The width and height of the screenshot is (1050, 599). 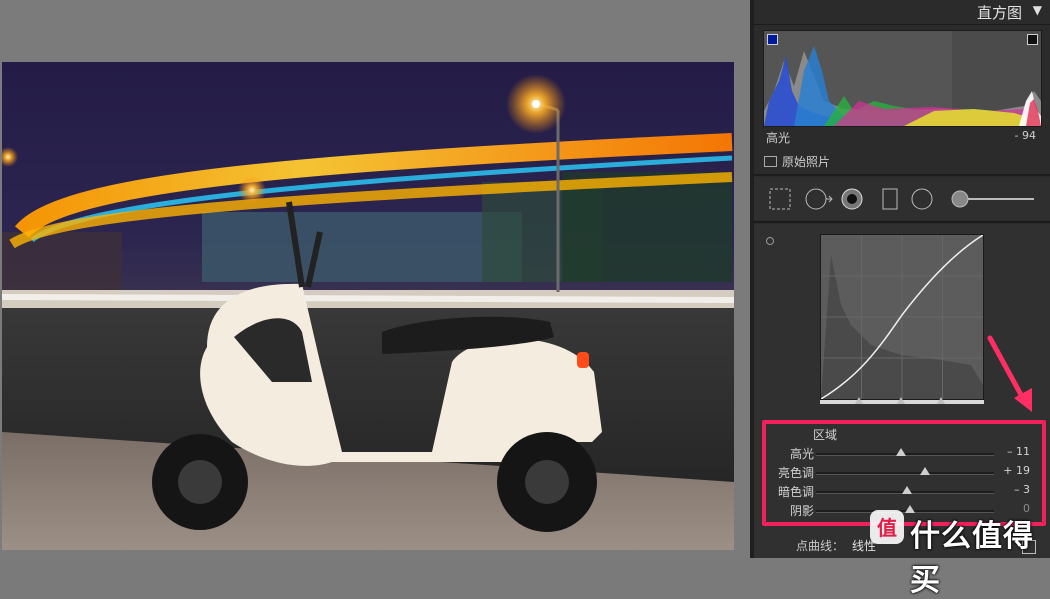 What do you see at coordinates (778, 138) in the screenshot?
I see `histogram-channel-label: 高光` at bounding box center [778, 138].